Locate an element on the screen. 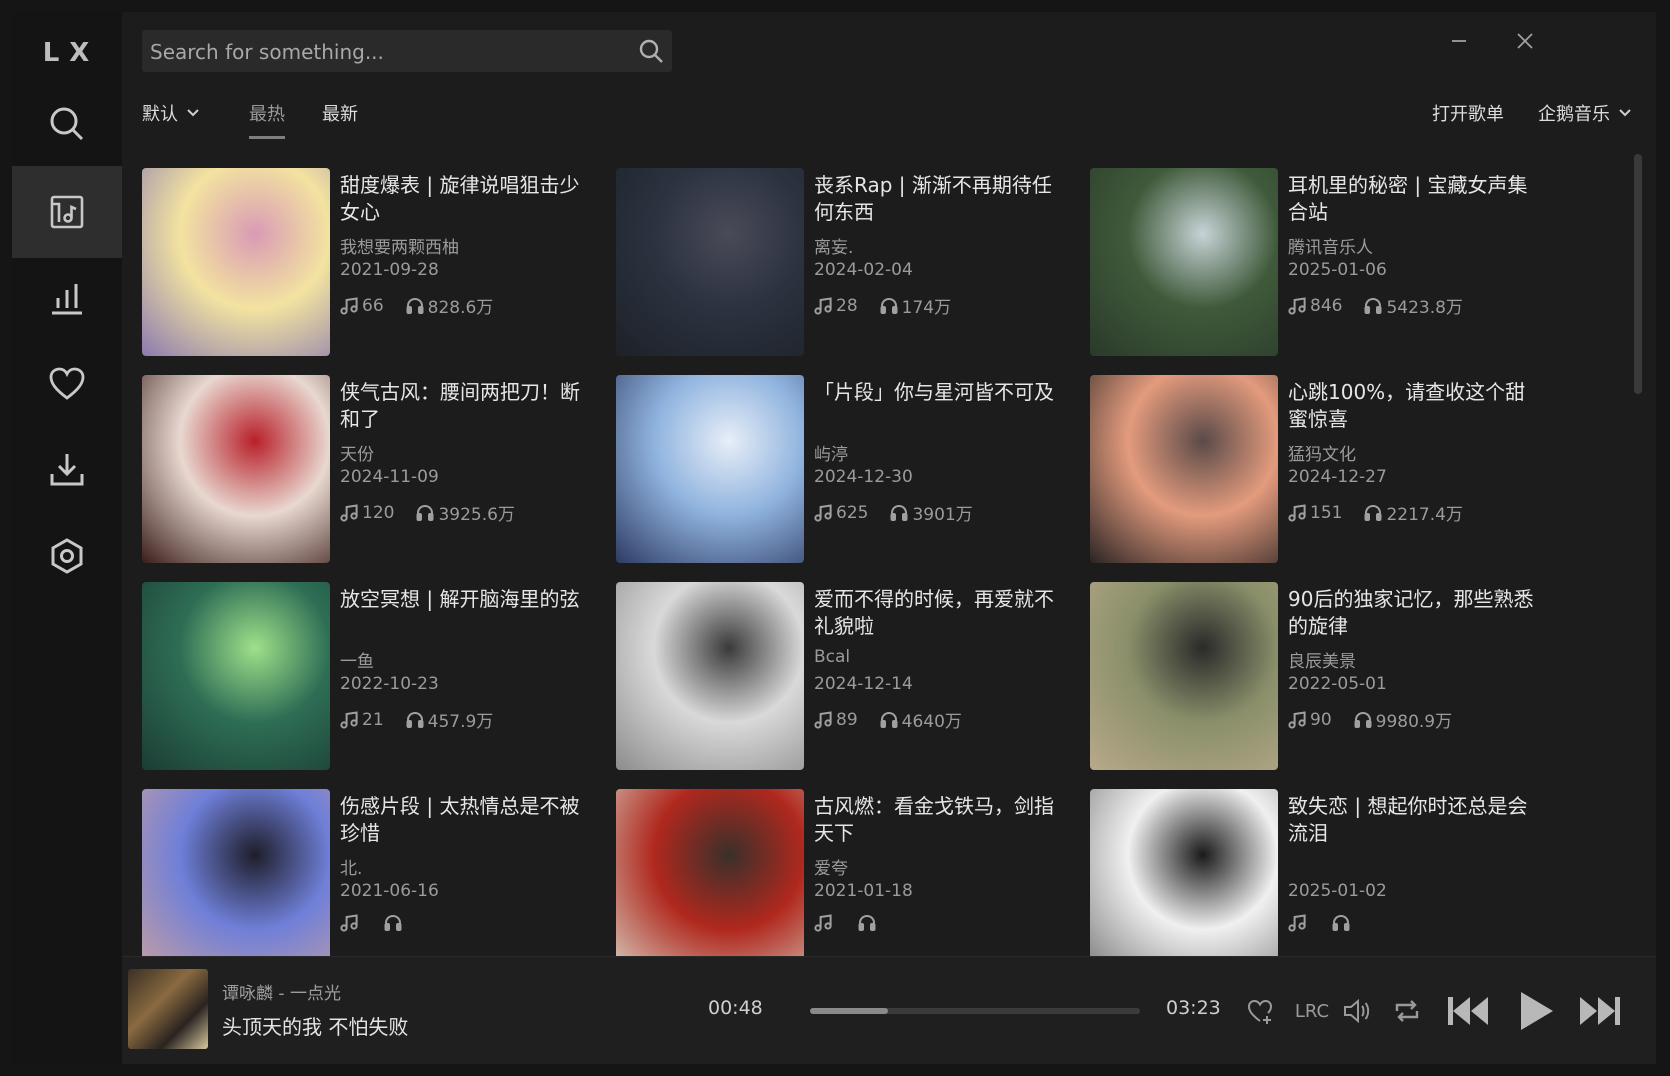 The image size is (1670, 1076). progress-bar is located at coordinates (975, 1011).